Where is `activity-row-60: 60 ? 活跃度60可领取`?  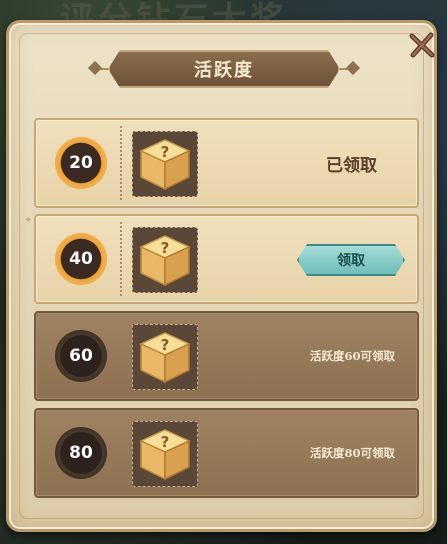 activity-row-60: 60 ? 活跃度60可领取 is located at coordinates (226, 356).